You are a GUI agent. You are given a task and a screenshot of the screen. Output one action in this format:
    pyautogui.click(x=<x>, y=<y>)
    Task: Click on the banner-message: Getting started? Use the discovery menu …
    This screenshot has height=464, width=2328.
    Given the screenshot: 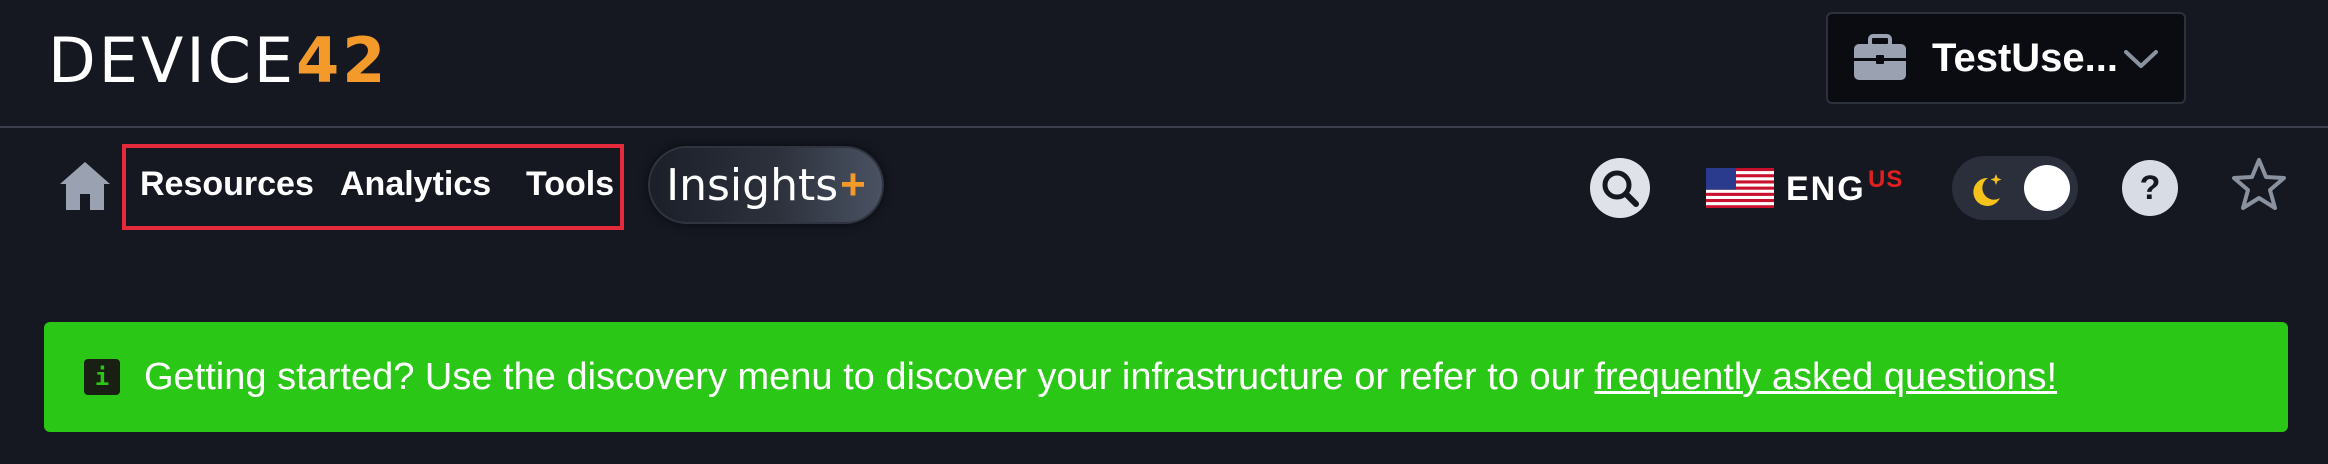 What is the action you would take?
    pyautogui.click(x=864, y=376)
    